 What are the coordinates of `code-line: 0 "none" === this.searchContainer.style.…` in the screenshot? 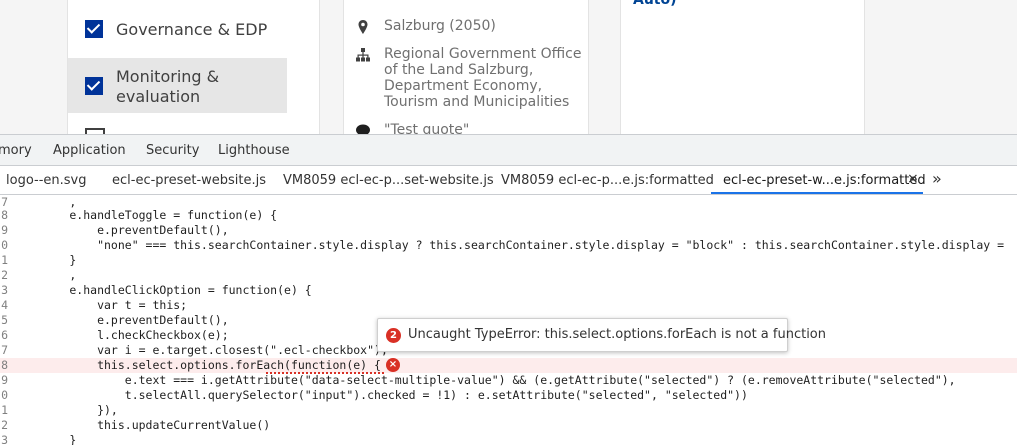 It's located at (503, 245).